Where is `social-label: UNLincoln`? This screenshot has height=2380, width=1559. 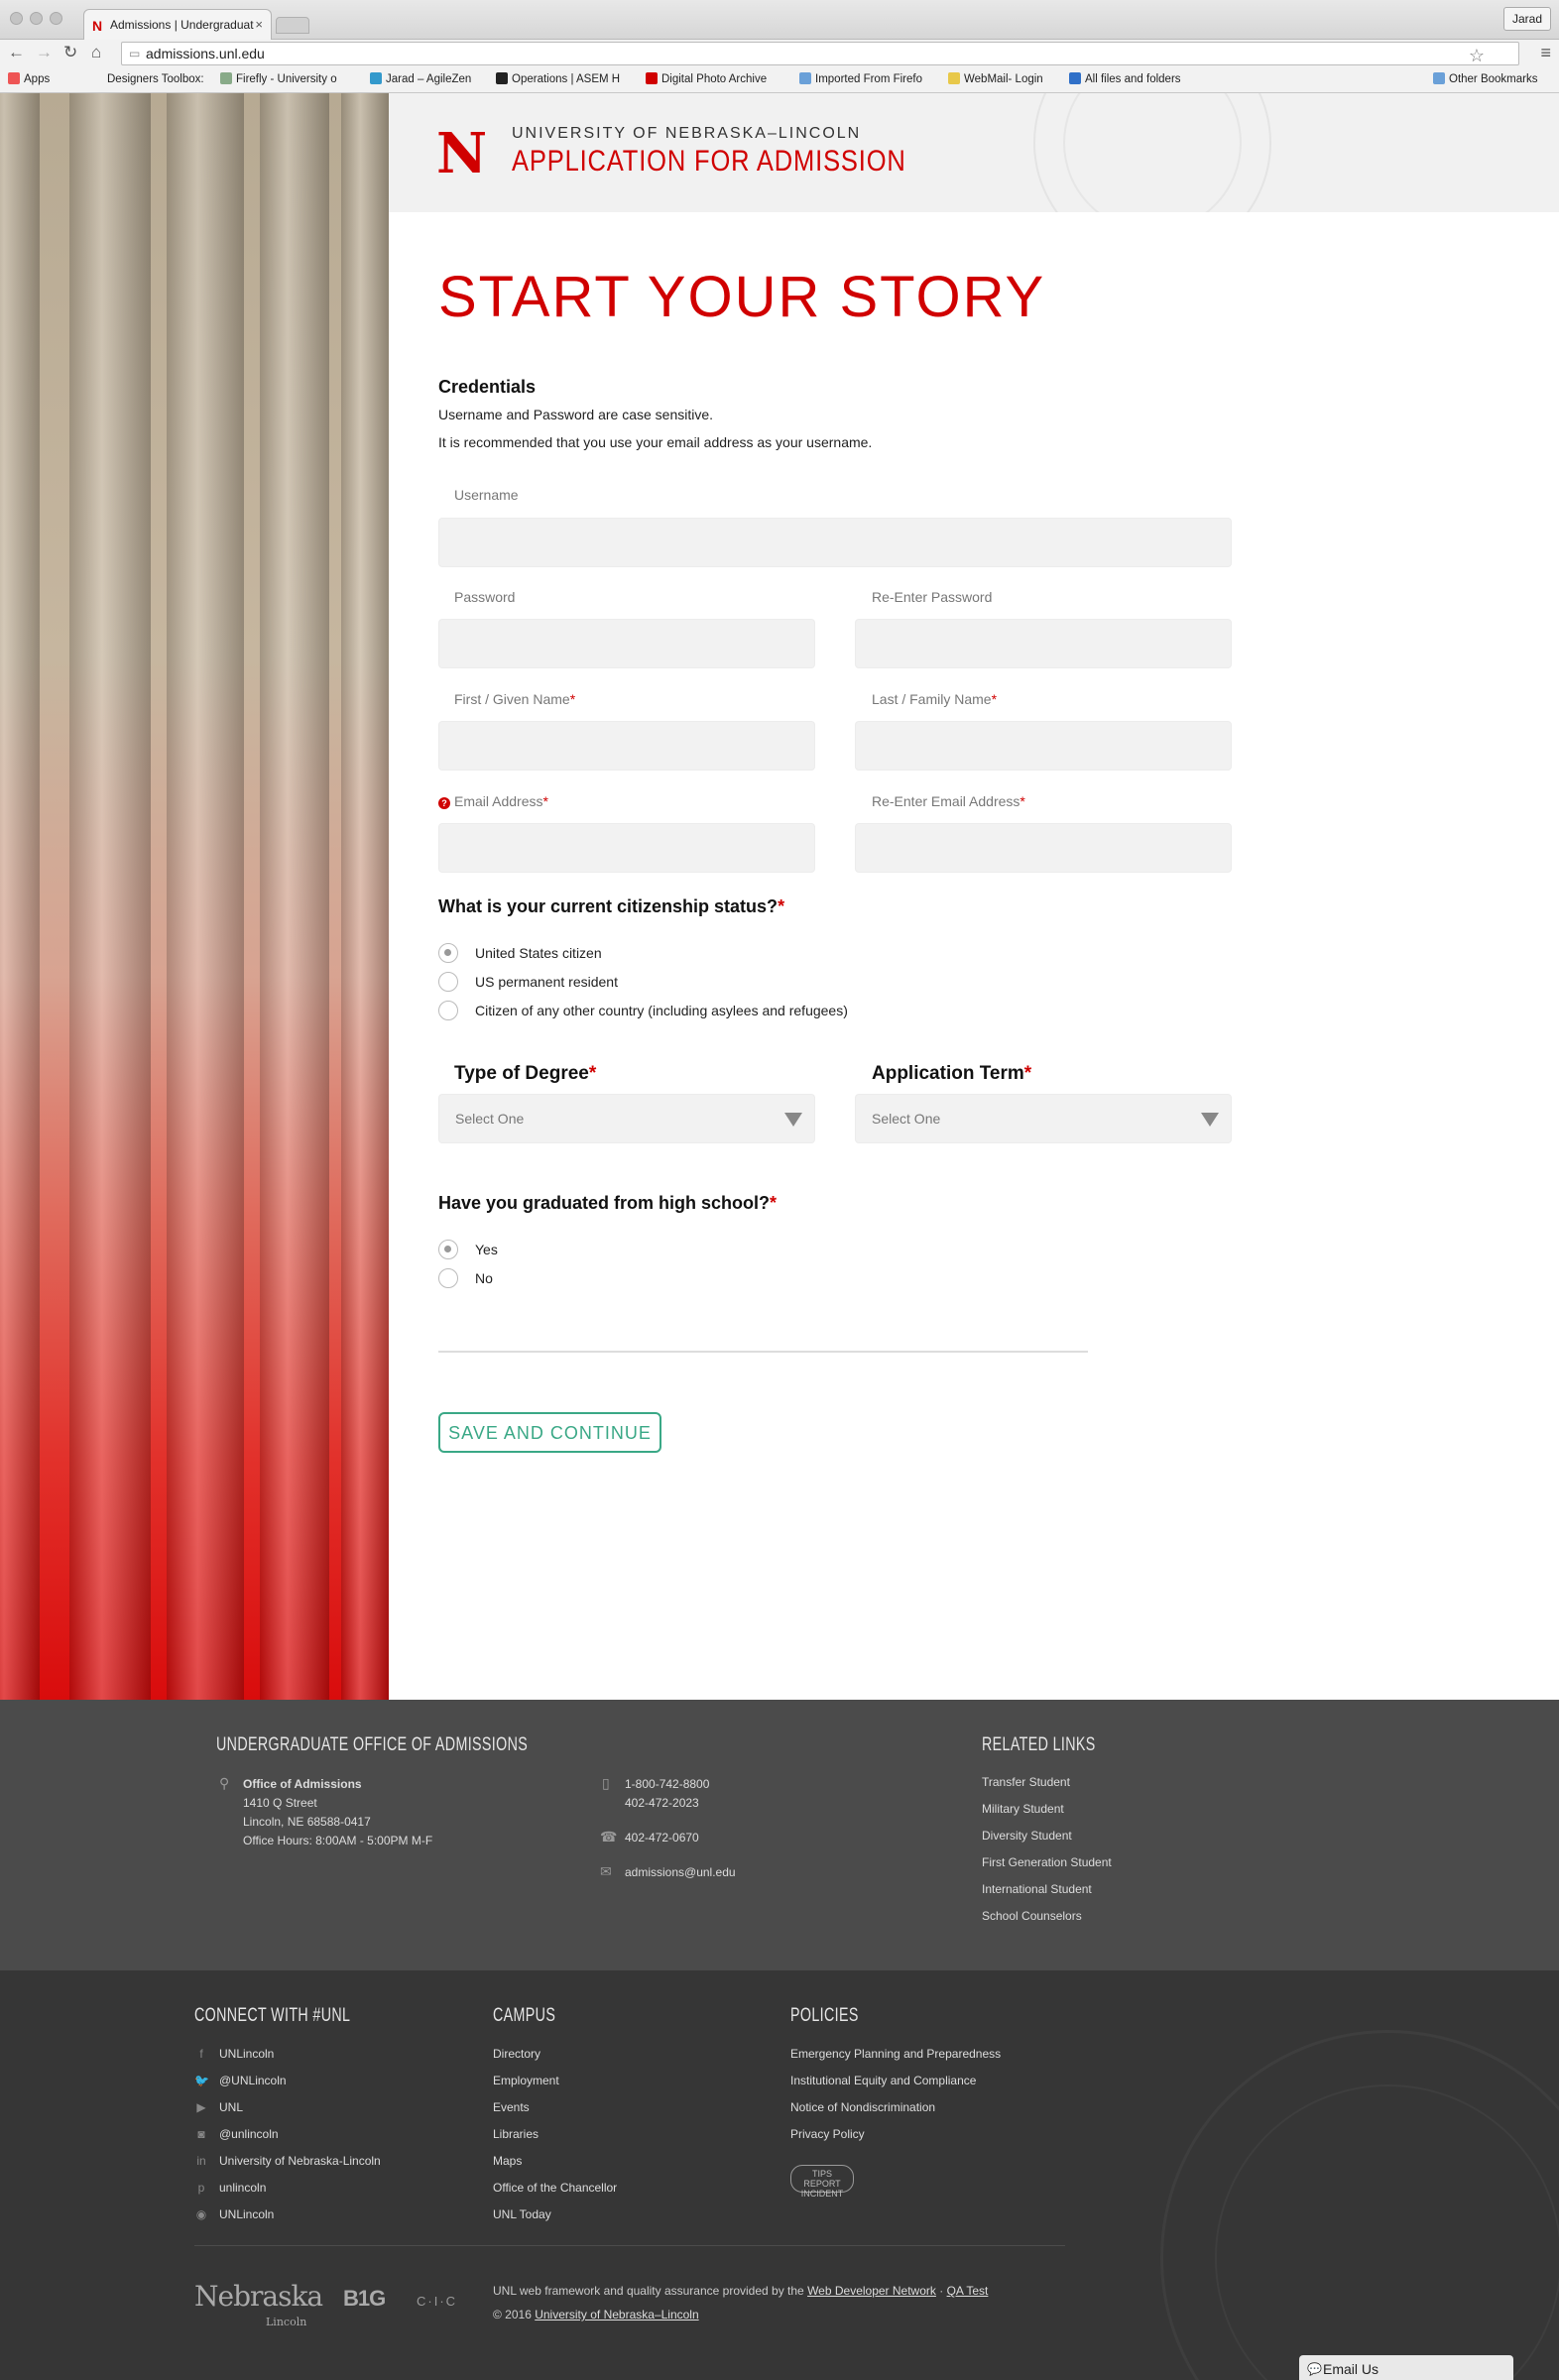
social-label: UNLincoln is located at coordinates (247, 2214).